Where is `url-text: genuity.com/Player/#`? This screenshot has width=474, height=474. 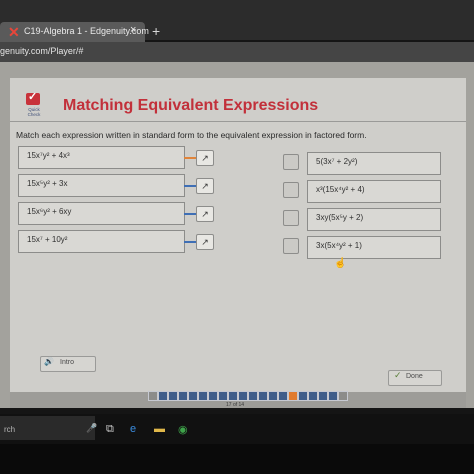 url-text: genuity.com/Player/# is located at coordinates (41, 51).